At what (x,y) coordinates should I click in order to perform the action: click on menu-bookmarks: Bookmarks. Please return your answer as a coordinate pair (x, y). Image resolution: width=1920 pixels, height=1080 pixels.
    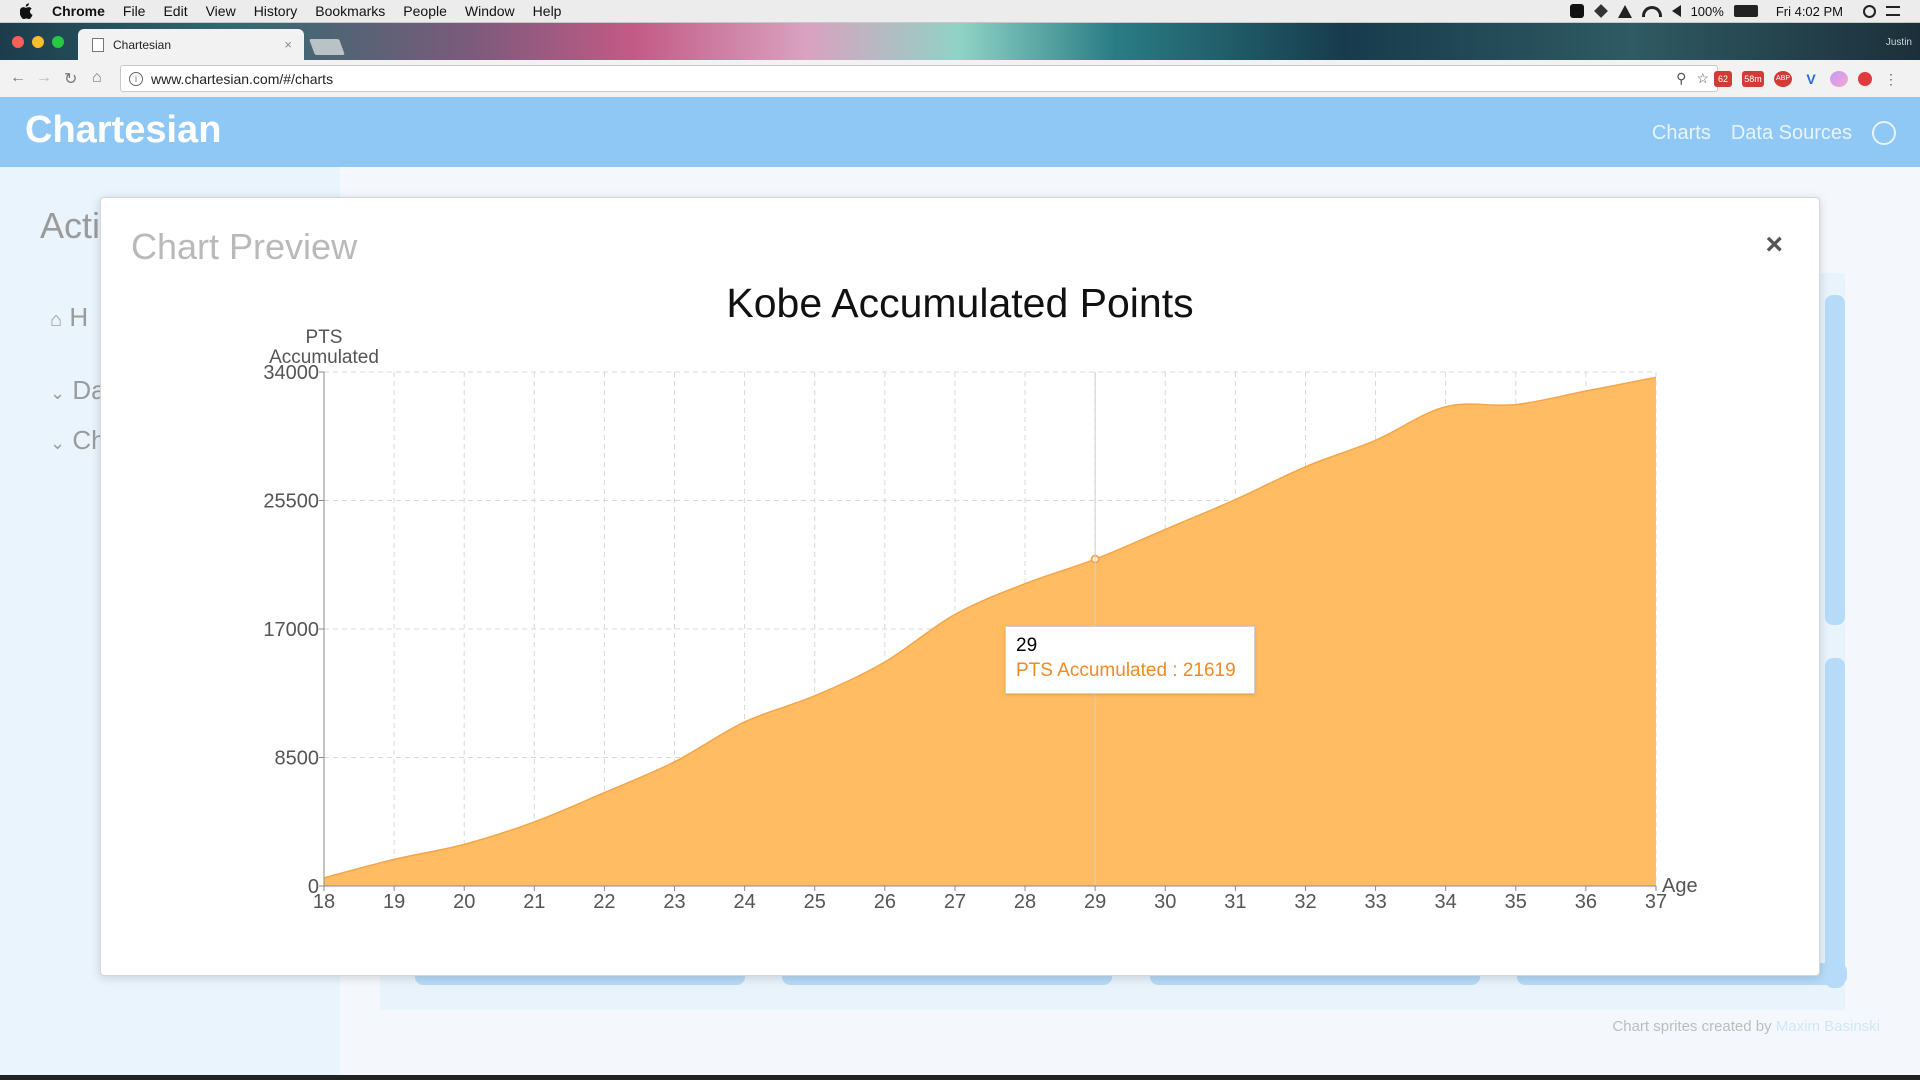
    Looking at the image, I should click on (350, 11).